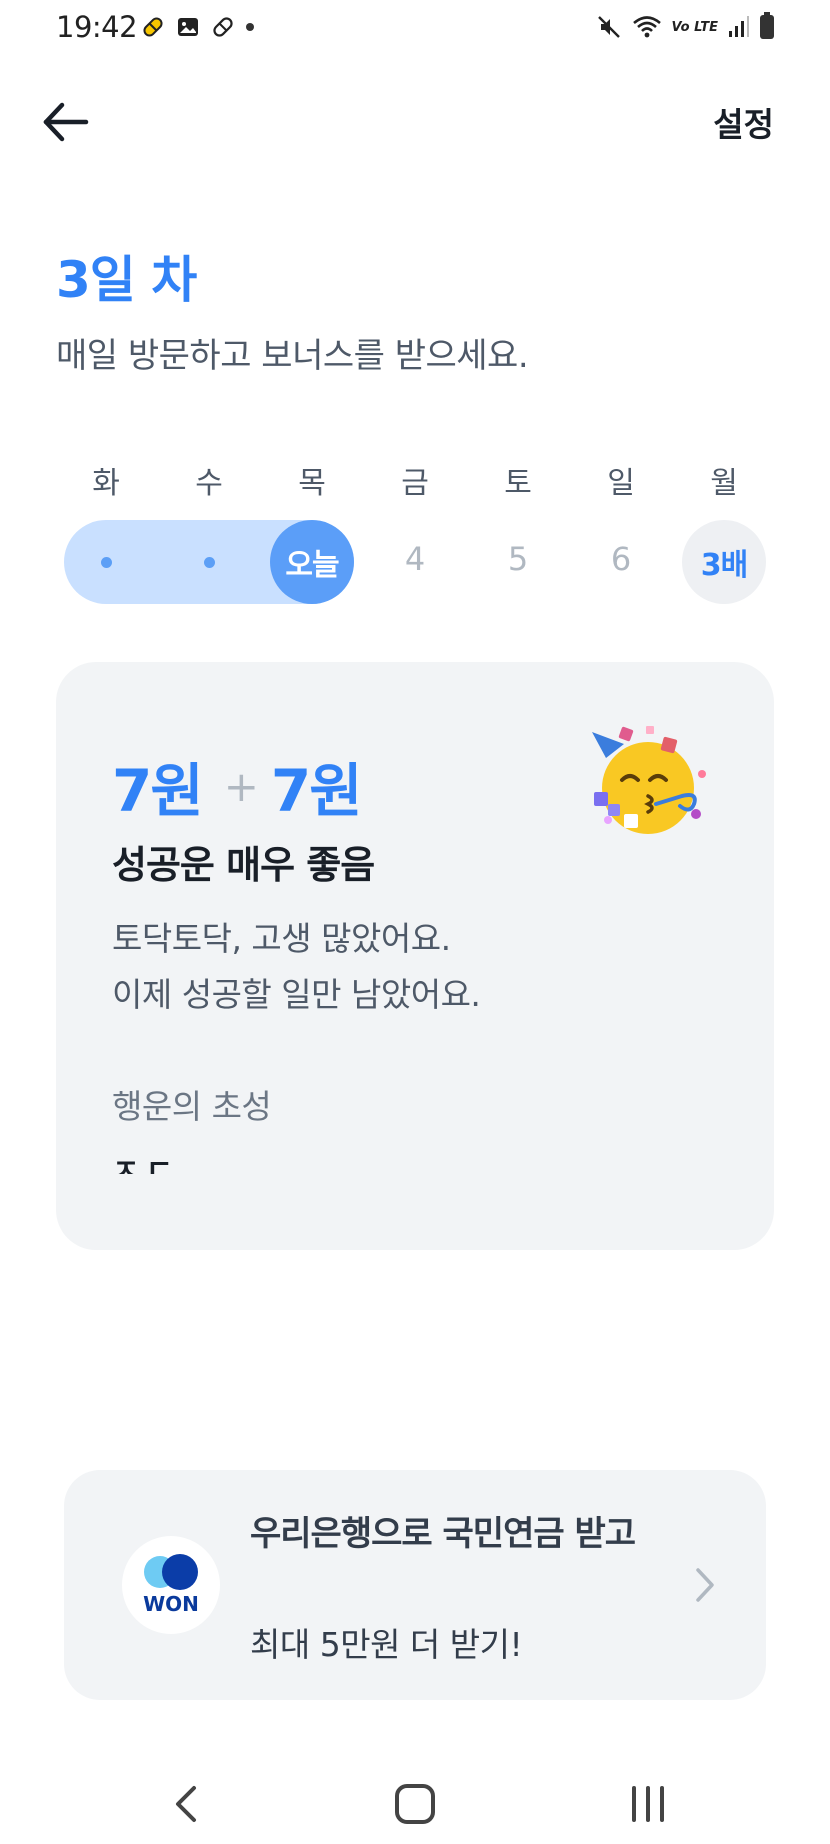 The image size is (830, 1844). What do you see at coordinates (518, 559) in the screenshot?
I see `day-number: 5` at bounding box center [518, 559].